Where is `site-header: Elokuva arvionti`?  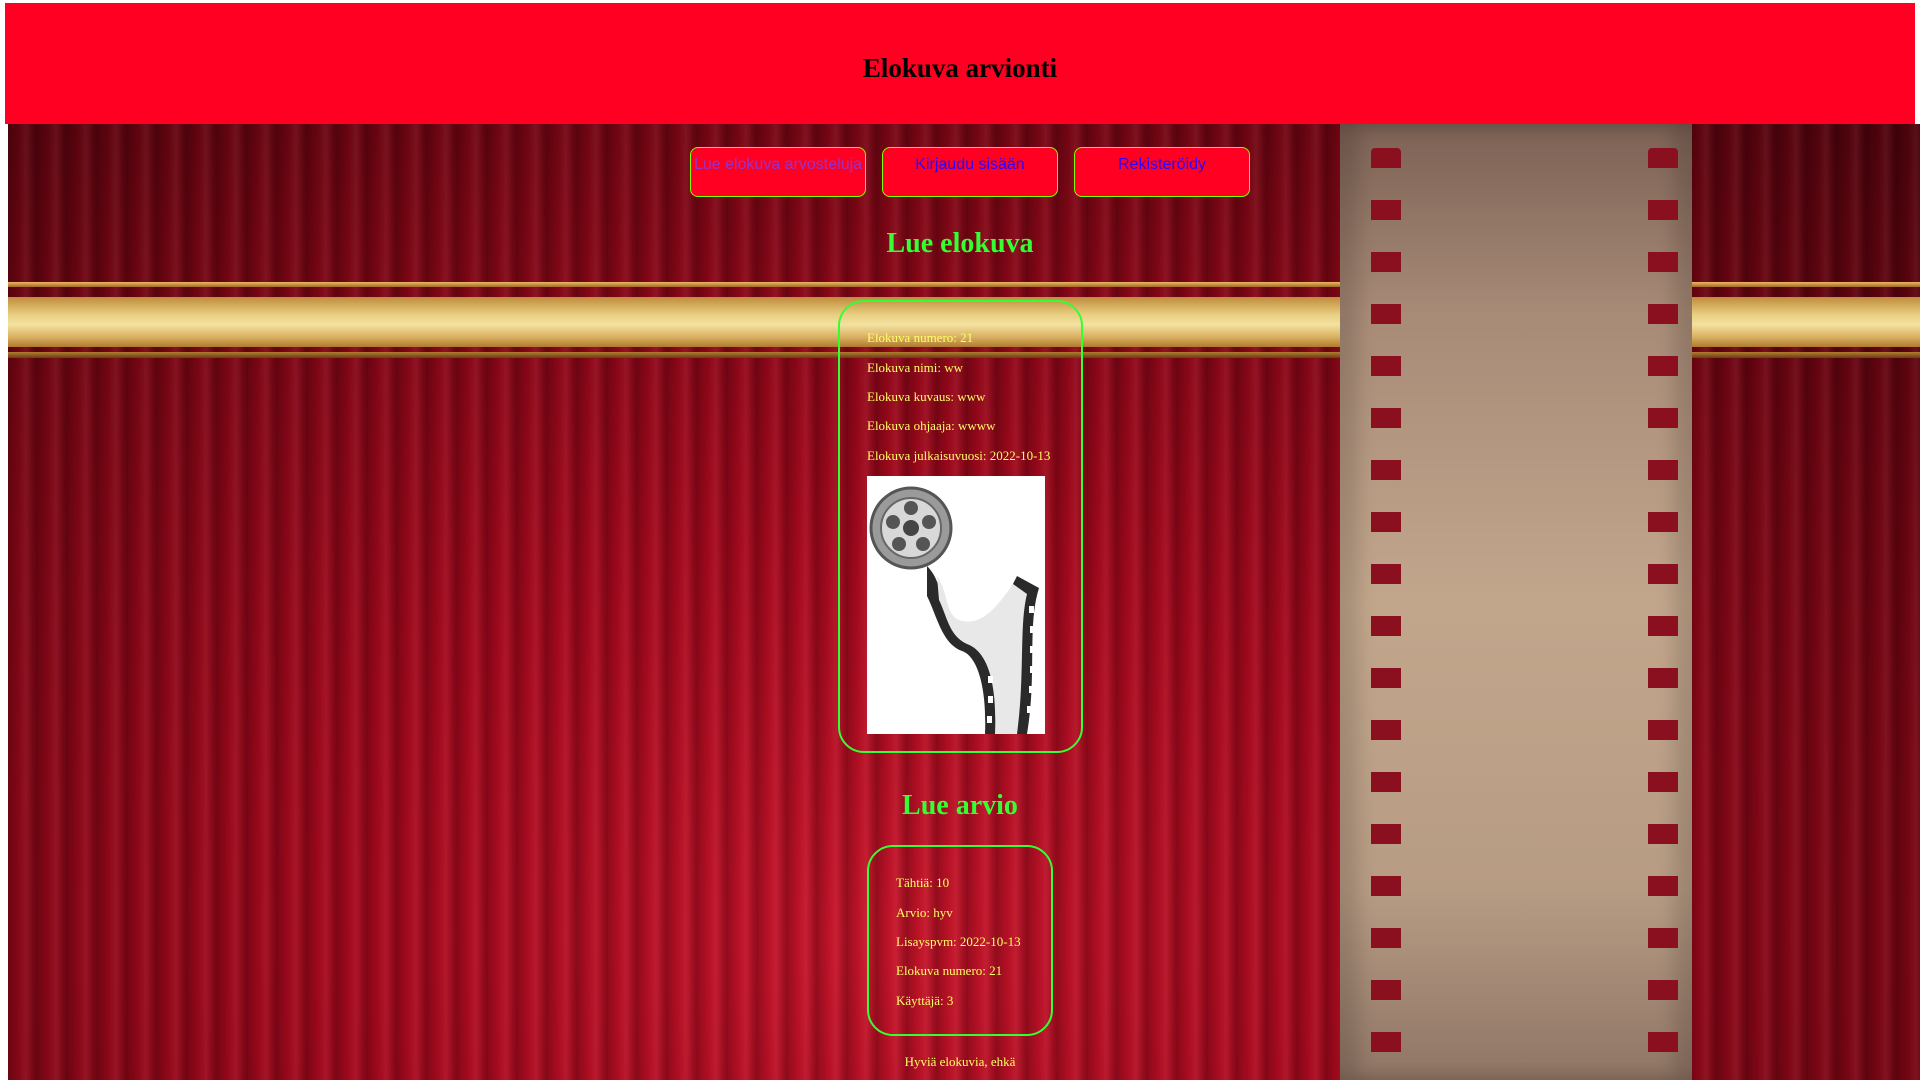
site-header: Elokuva arvionti is located at coordinates (960, 63).